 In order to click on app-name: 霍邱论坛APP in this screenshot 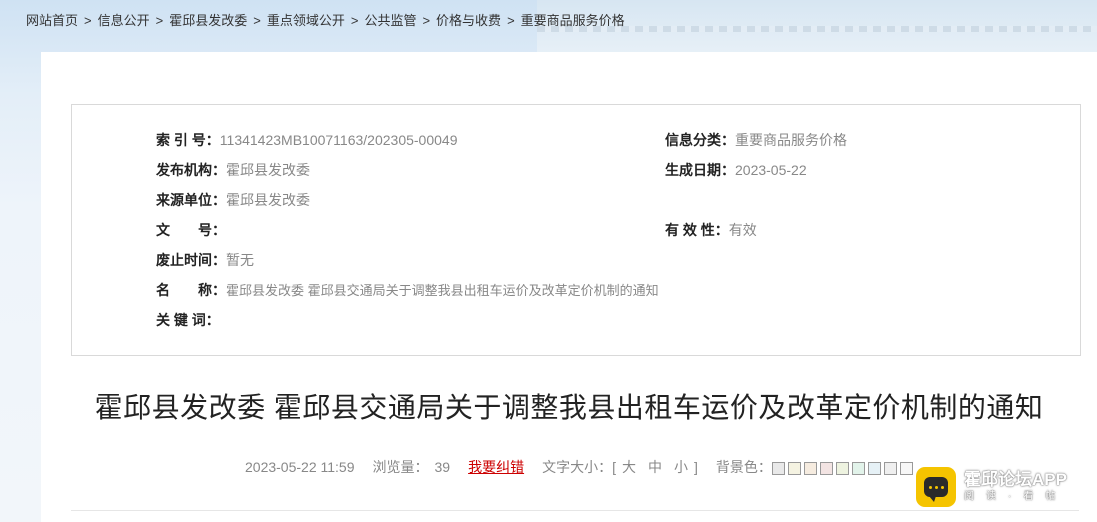, I will do `click(1015, 479)`.